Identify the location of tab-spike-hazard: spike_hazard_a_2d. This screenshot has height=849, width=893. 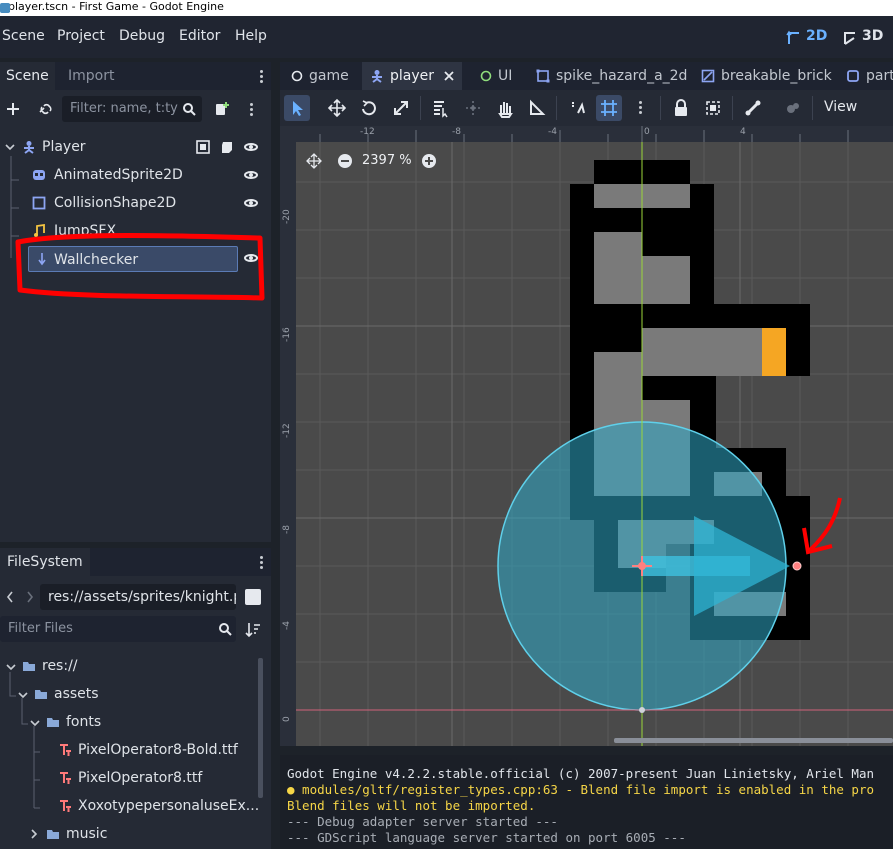
(615, 76).